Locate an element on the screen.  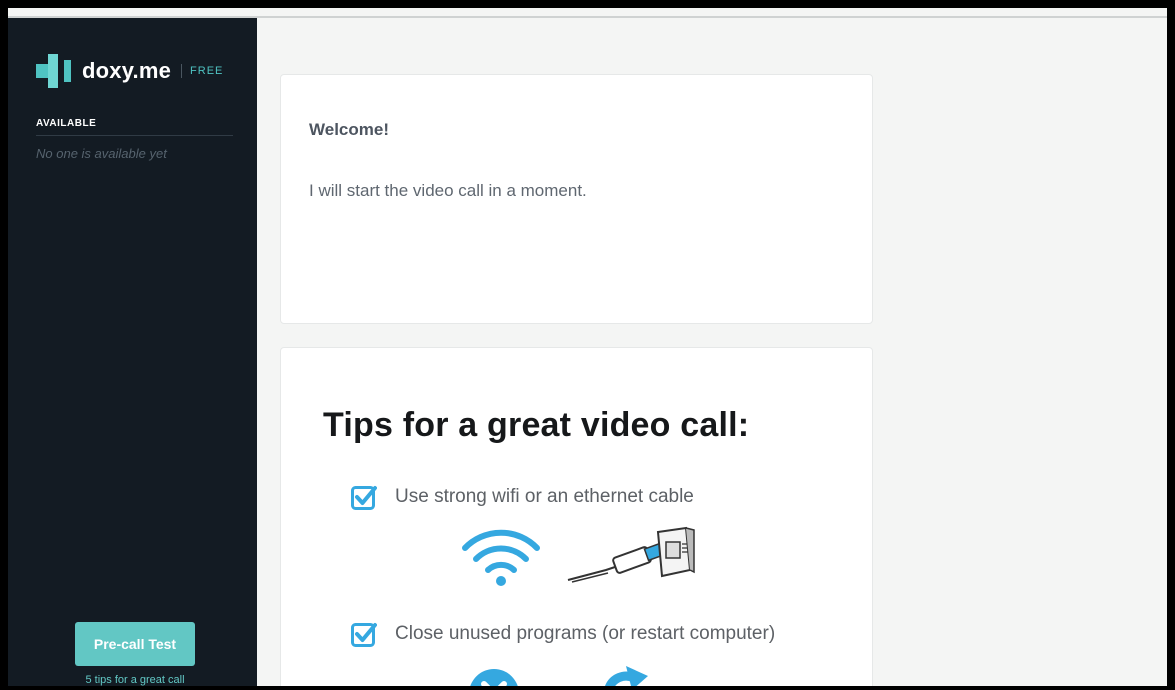
close-programs-icon is located at coordinates (494, 677).